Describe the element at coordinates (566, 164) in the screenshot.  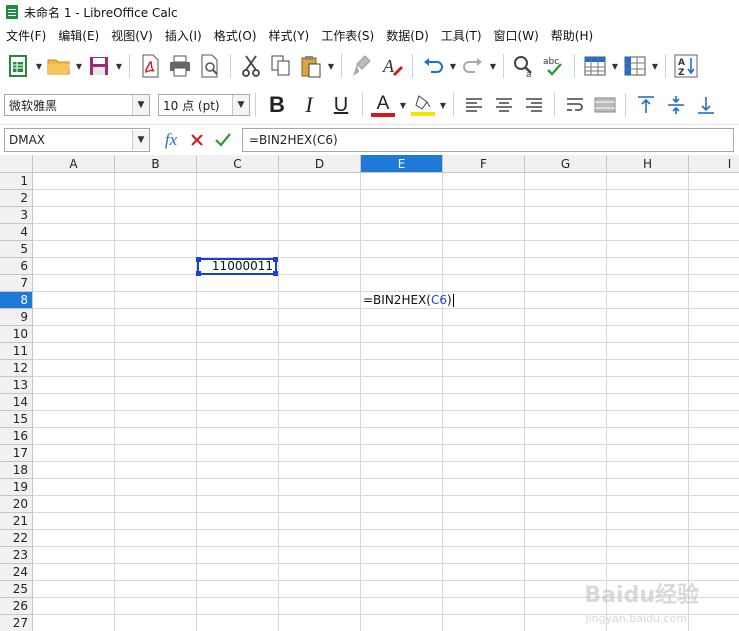
I see `column-header-g: G` at that location.